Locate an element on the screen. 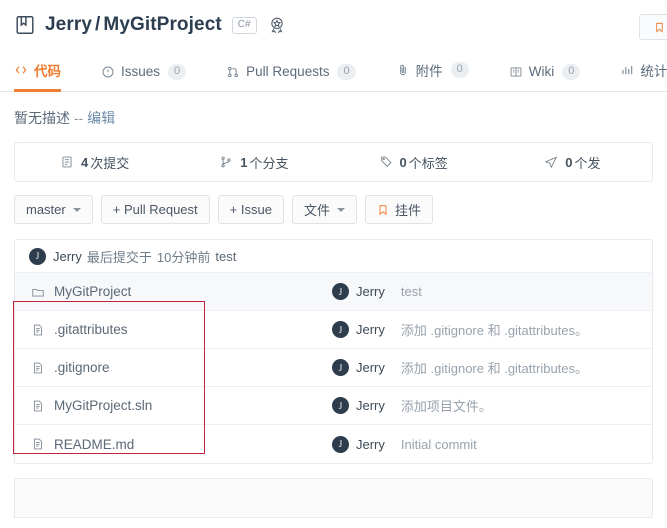 The height and width of the screenshot is (528, 667). repo-owner: Jerry is located at coordinates (68, 24).